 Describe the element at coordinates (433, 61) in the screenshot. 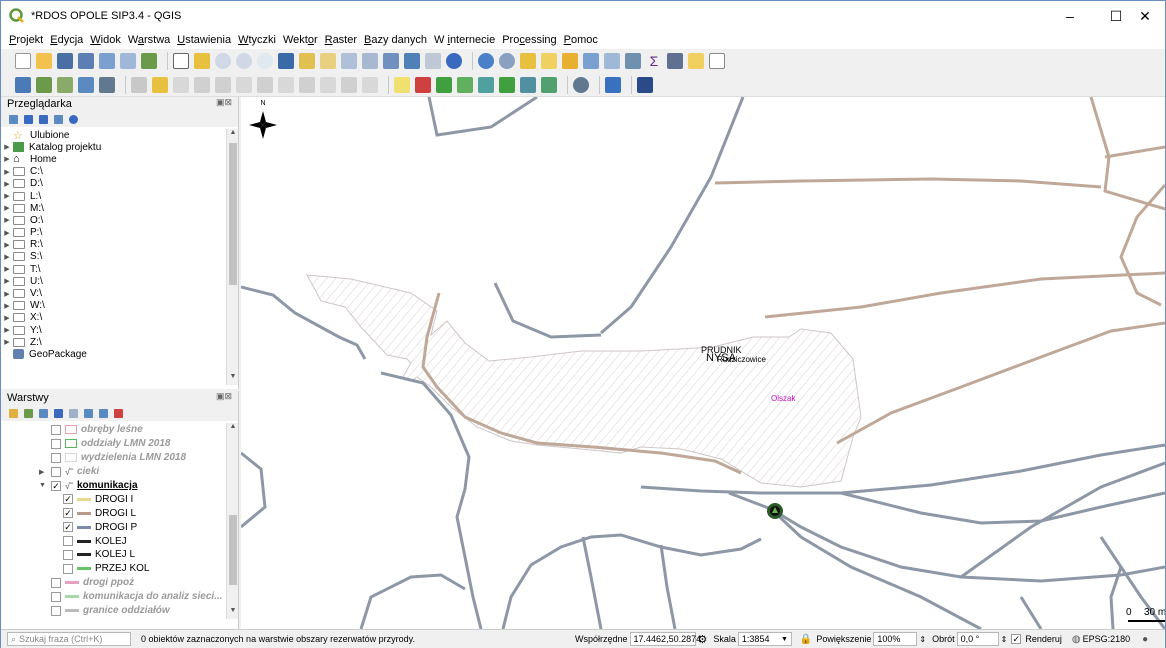

I see `bookmark-icon` at that location.